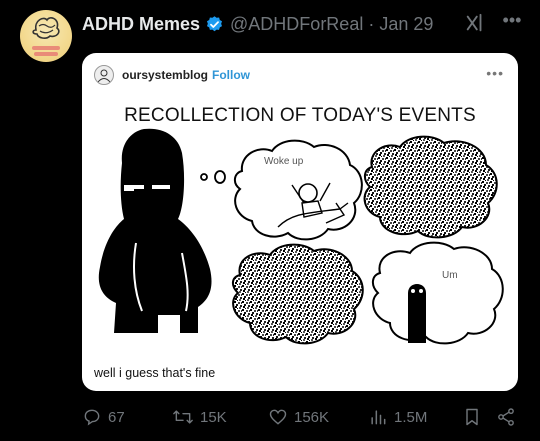 This screenshot has width=540, height=441. Describe the element at coordinates (116, 417) in the screenshot. I see `reply-count: 67` at that location.